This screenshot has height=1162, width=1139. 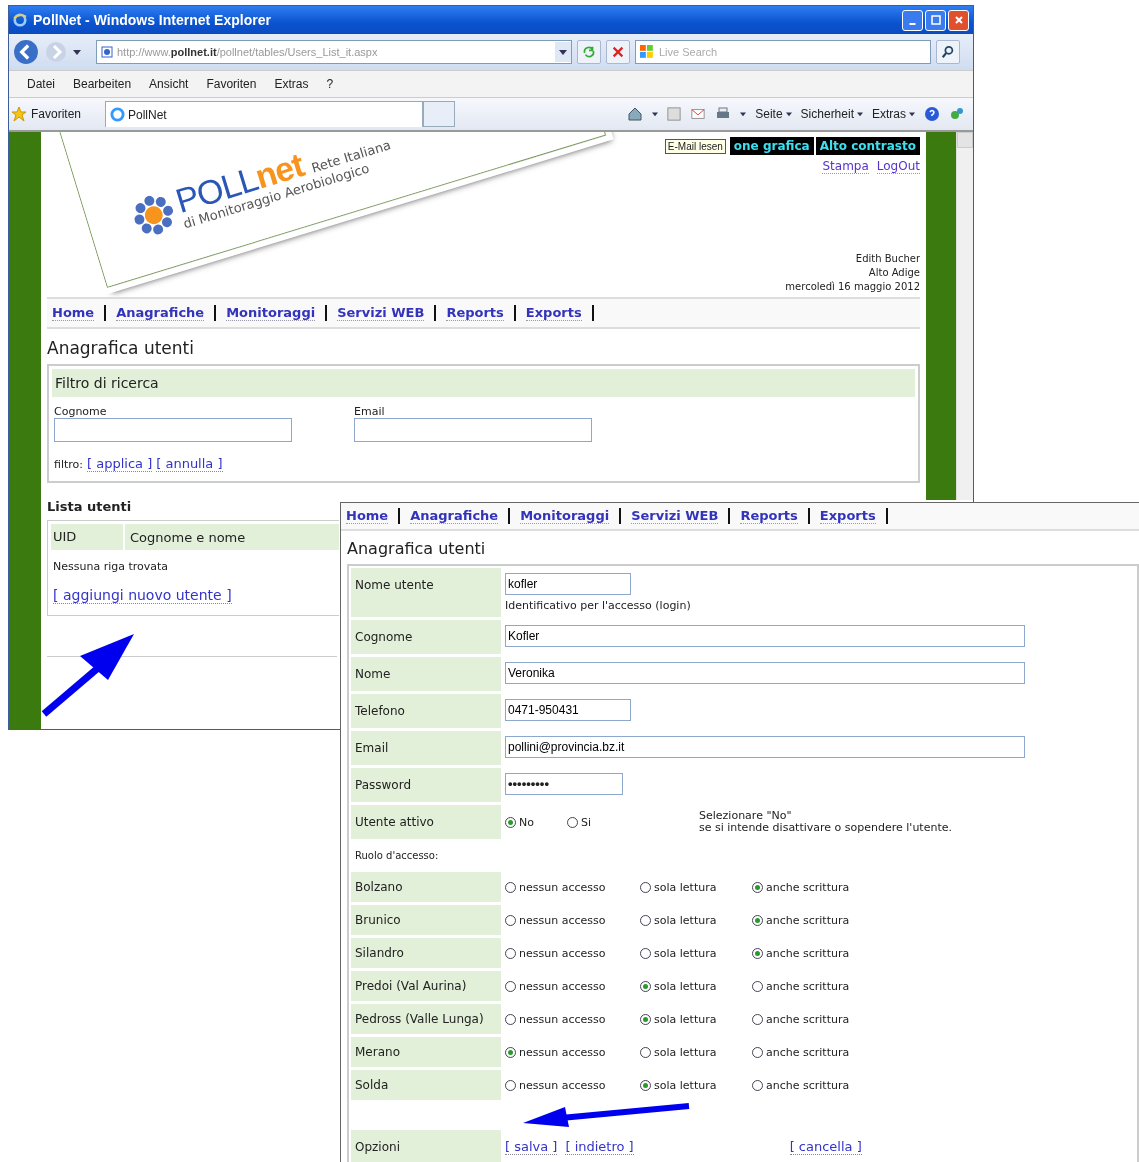 I want to click on filter-link: [ applica ], so click(x=120, y=464).